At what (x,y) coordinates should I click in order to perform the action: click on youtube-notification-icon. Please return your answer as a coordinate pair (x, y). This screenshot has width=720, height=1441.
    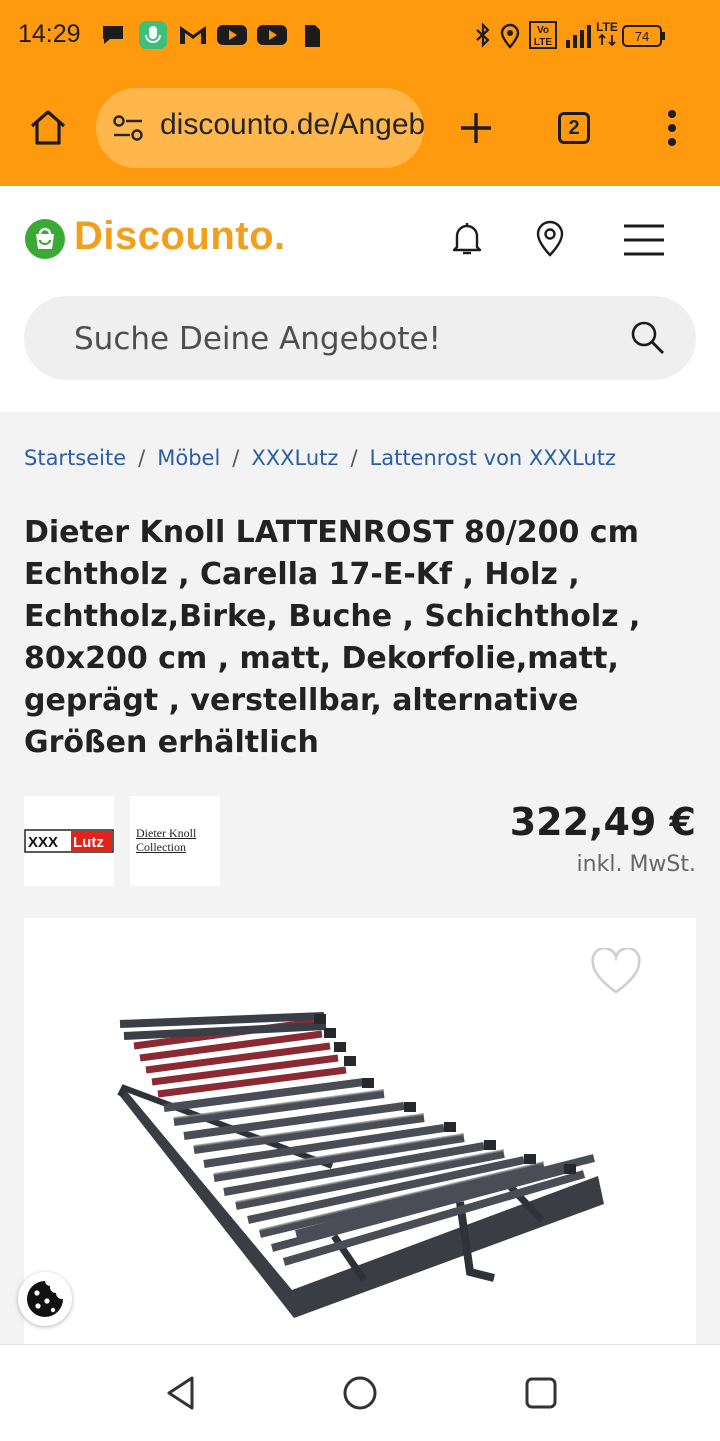
    Looking at the image, I should click on (232, 35).